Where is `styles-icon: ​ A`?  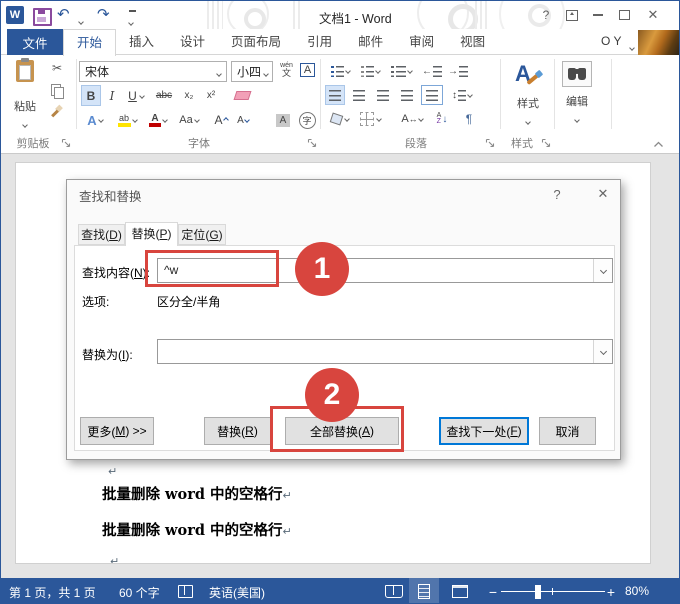
styles-icon: ​ A is located at coordinates (528, 77).